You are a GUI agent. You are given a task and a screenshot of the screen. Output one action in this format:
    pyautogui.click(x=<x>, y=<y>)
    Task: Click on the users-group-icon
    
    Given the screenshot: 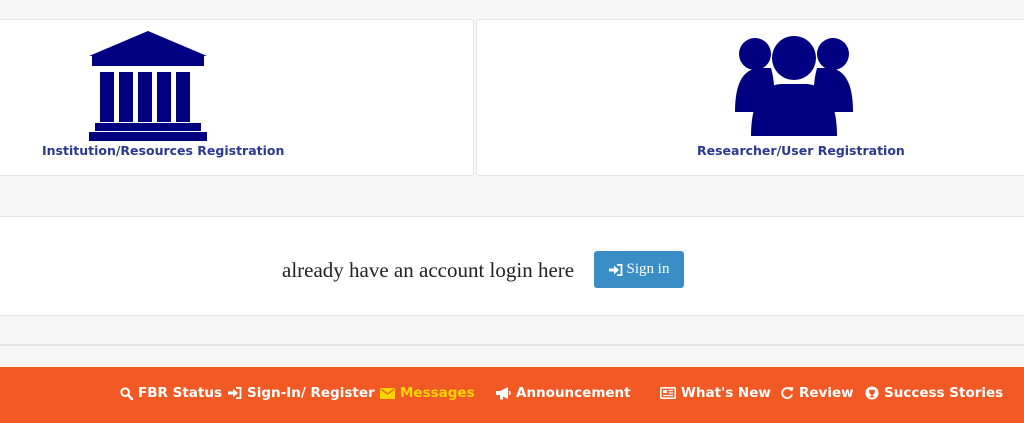 What is the action you would take?
    pyautogui.click(x=794, y=86)
    